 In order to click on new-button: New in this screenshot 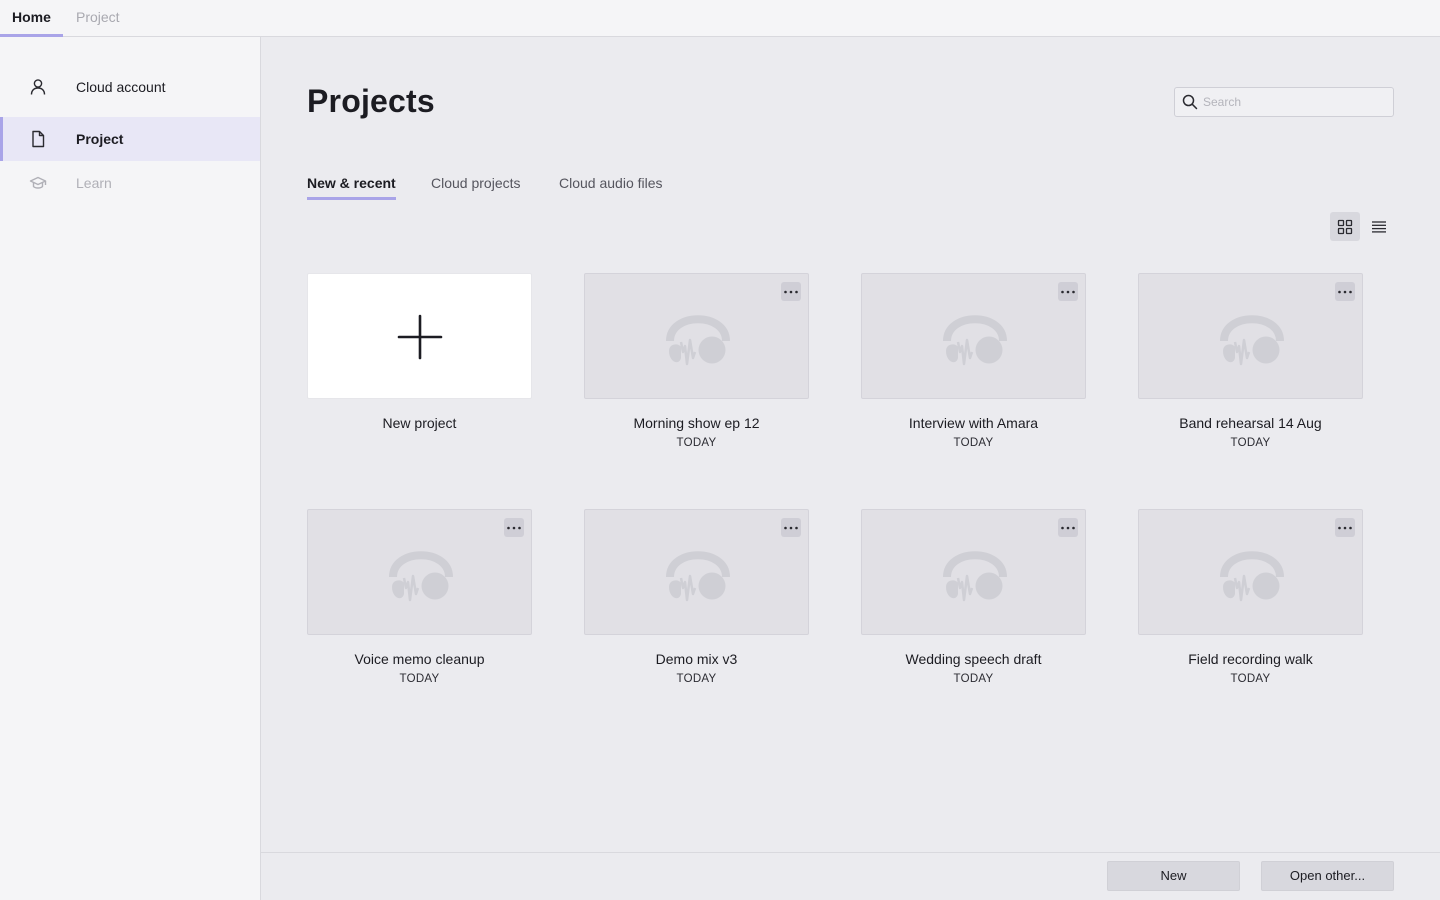, I will do `click(1173, 876)`.